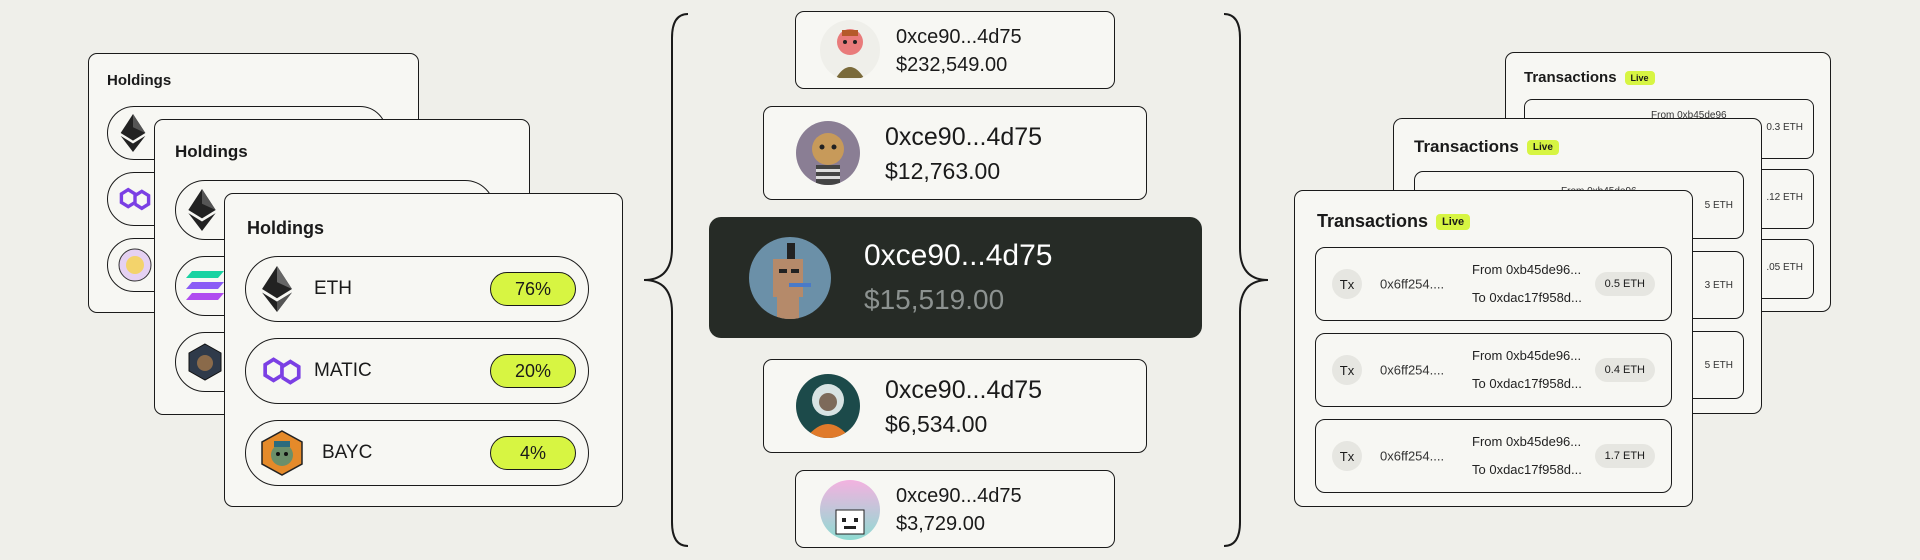 The image size is (1920, 560). I want to click on wallet-card-selected: 0xce90...4d75 $15,519.00, so click(955, 277).